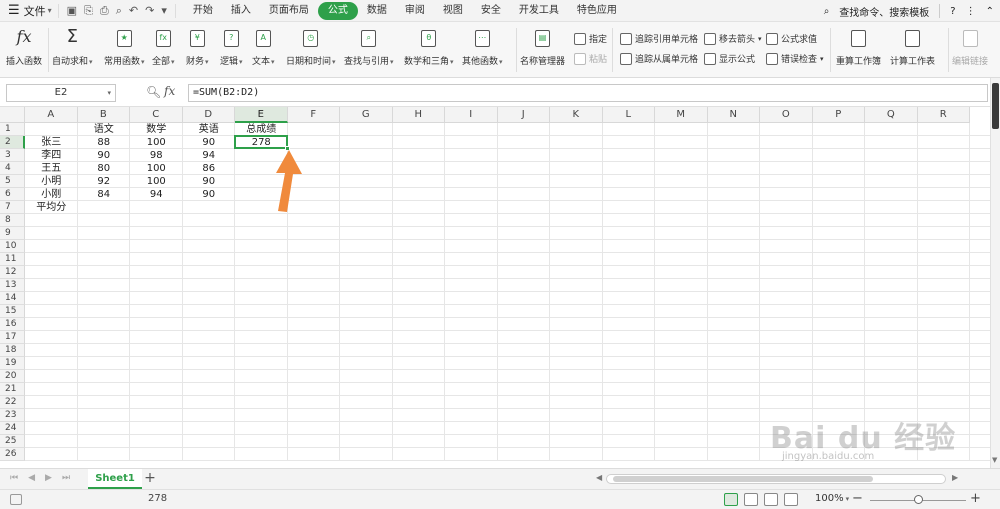  I want to click on column-header-l: L, so click(628, 115).